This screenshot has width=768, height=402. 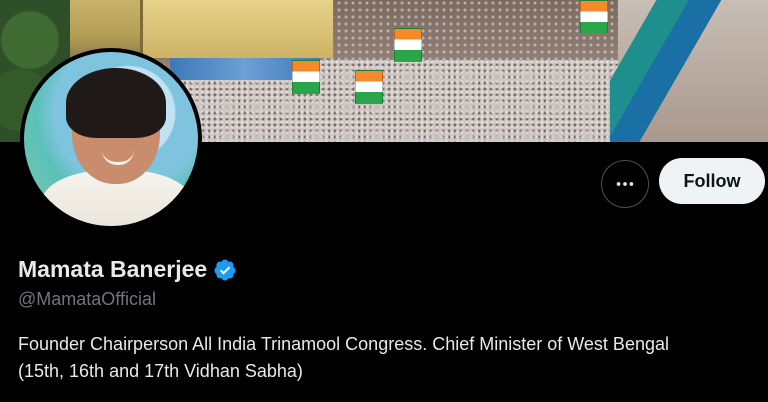 I want to click on profile-avatar-frame, so click(x=111, y=139).